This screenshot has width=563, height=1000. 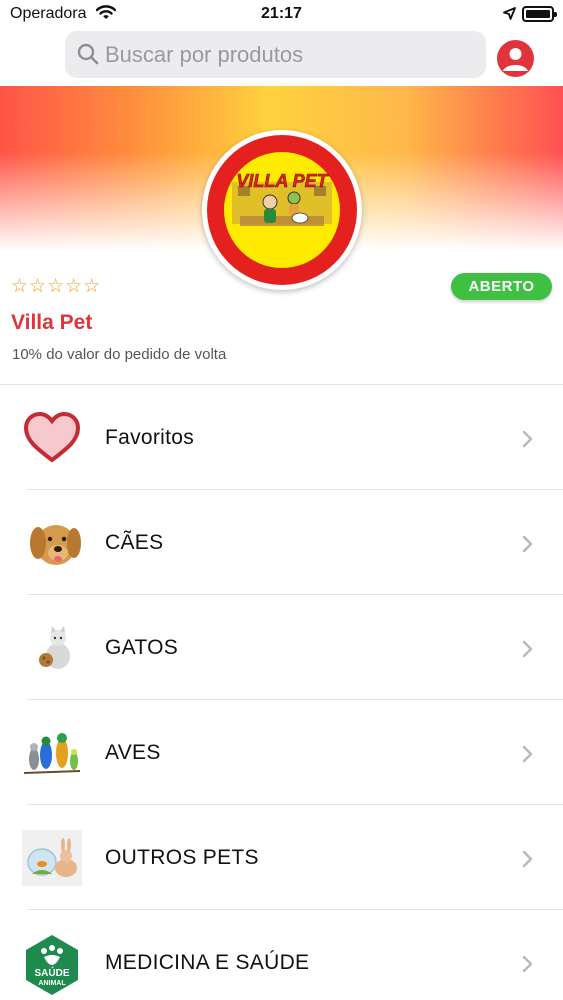 What do you see at coordinates (281, 438) in the screenshot?
I see `menu-item-favoritos: Favoritos` at bounding box center [281, 438].